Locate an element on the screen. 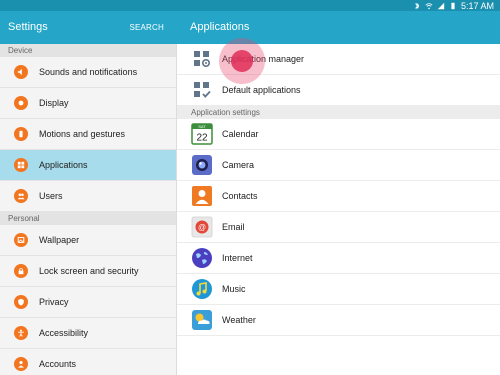  sidebar-item-accounts: Accounts is located at coordinates (88, 362).